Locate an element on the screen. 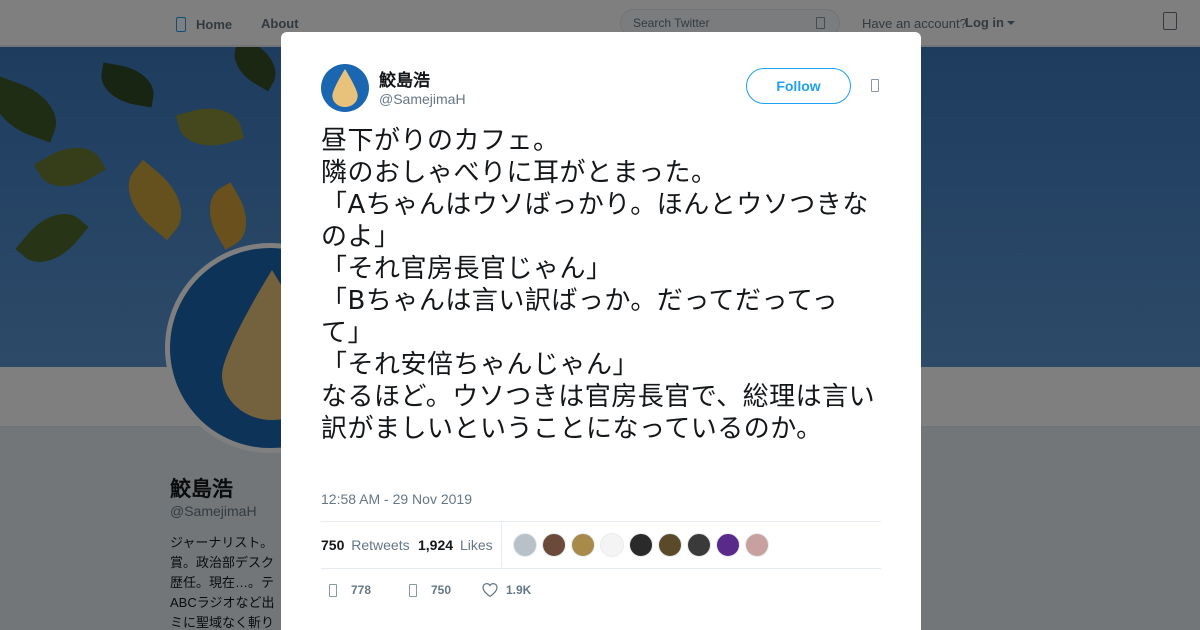  tweet-timestamp: 12:58 AM - 29 Nov 2019 is located at coordinates (396, 499).